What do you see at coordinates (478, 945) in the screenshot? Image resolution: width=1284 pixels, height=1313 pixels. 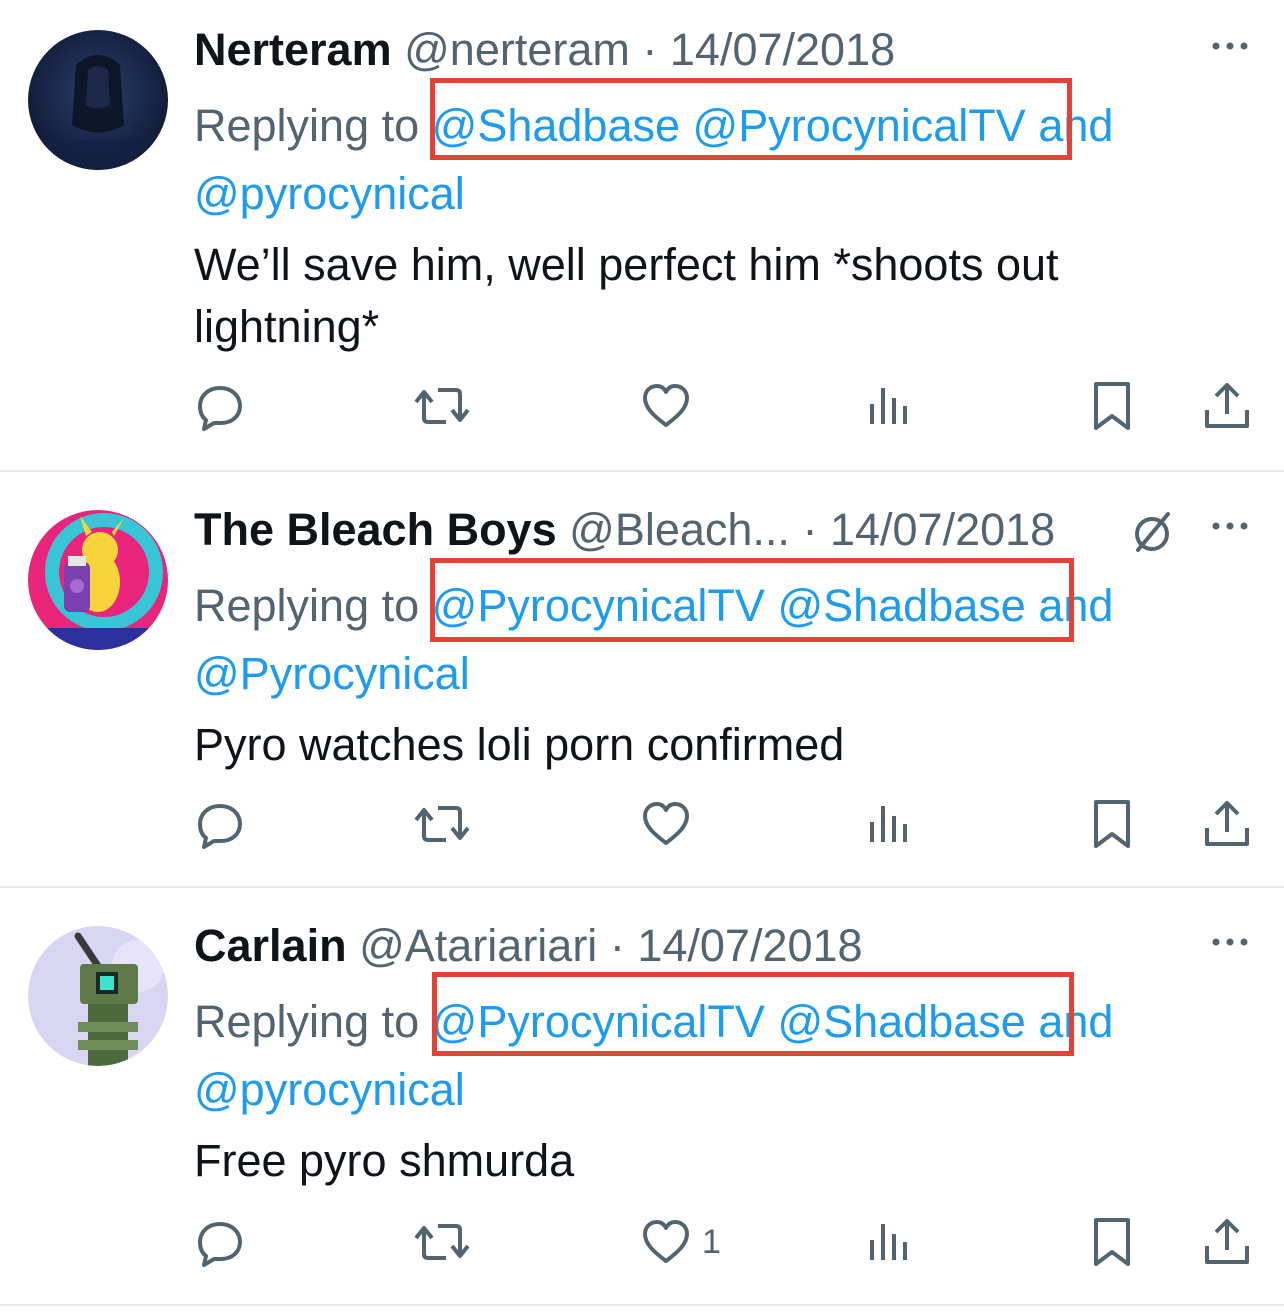 I see `user-handle: @Atariariari` at bounding box center [478, 945].